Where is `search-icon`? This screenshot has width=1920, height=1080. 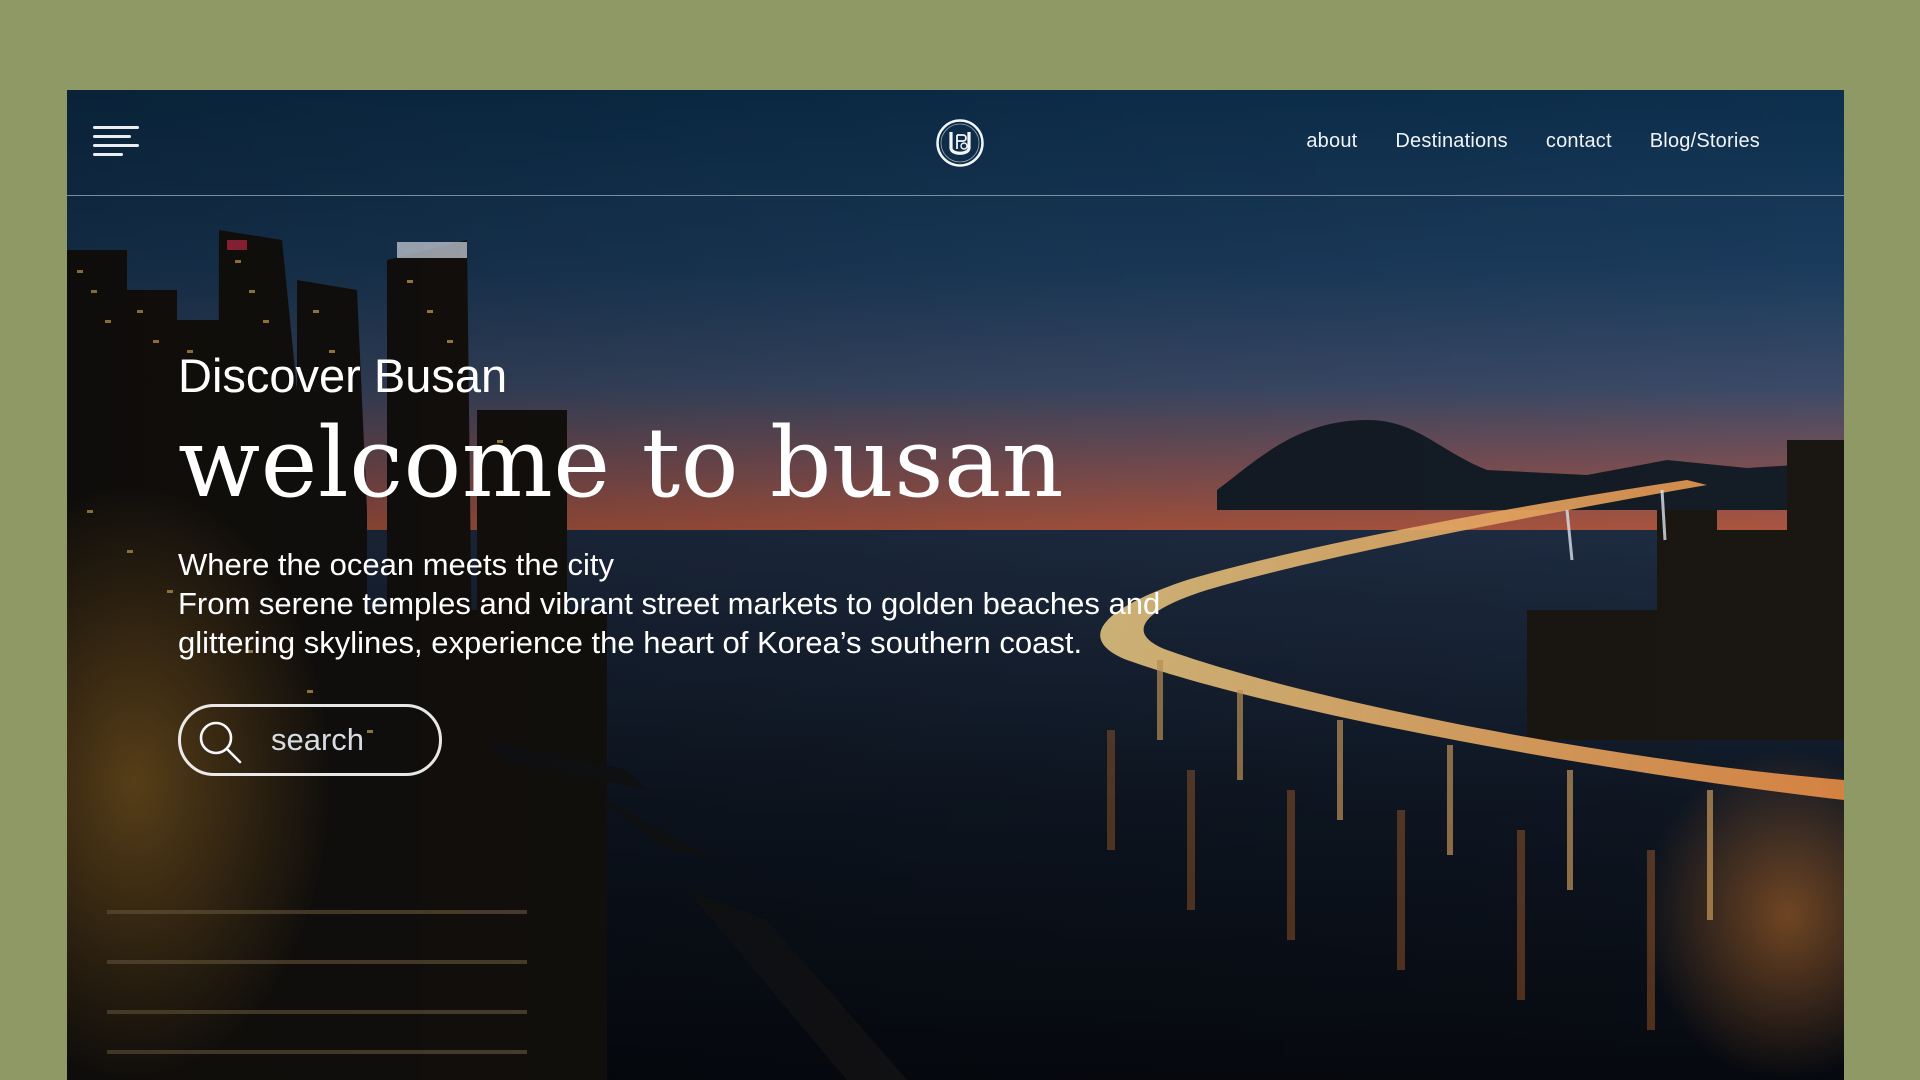
search-icon is located at coordinates (220, 742).